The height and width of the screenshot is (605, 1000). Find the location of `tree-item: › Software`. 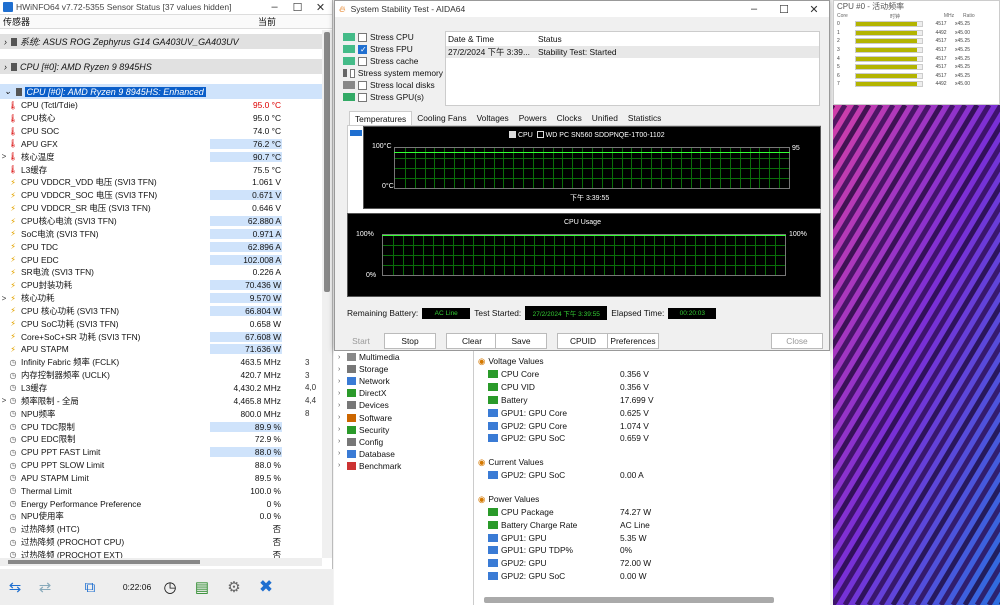

tree-item: › Software is located at coordinates (403, 417).